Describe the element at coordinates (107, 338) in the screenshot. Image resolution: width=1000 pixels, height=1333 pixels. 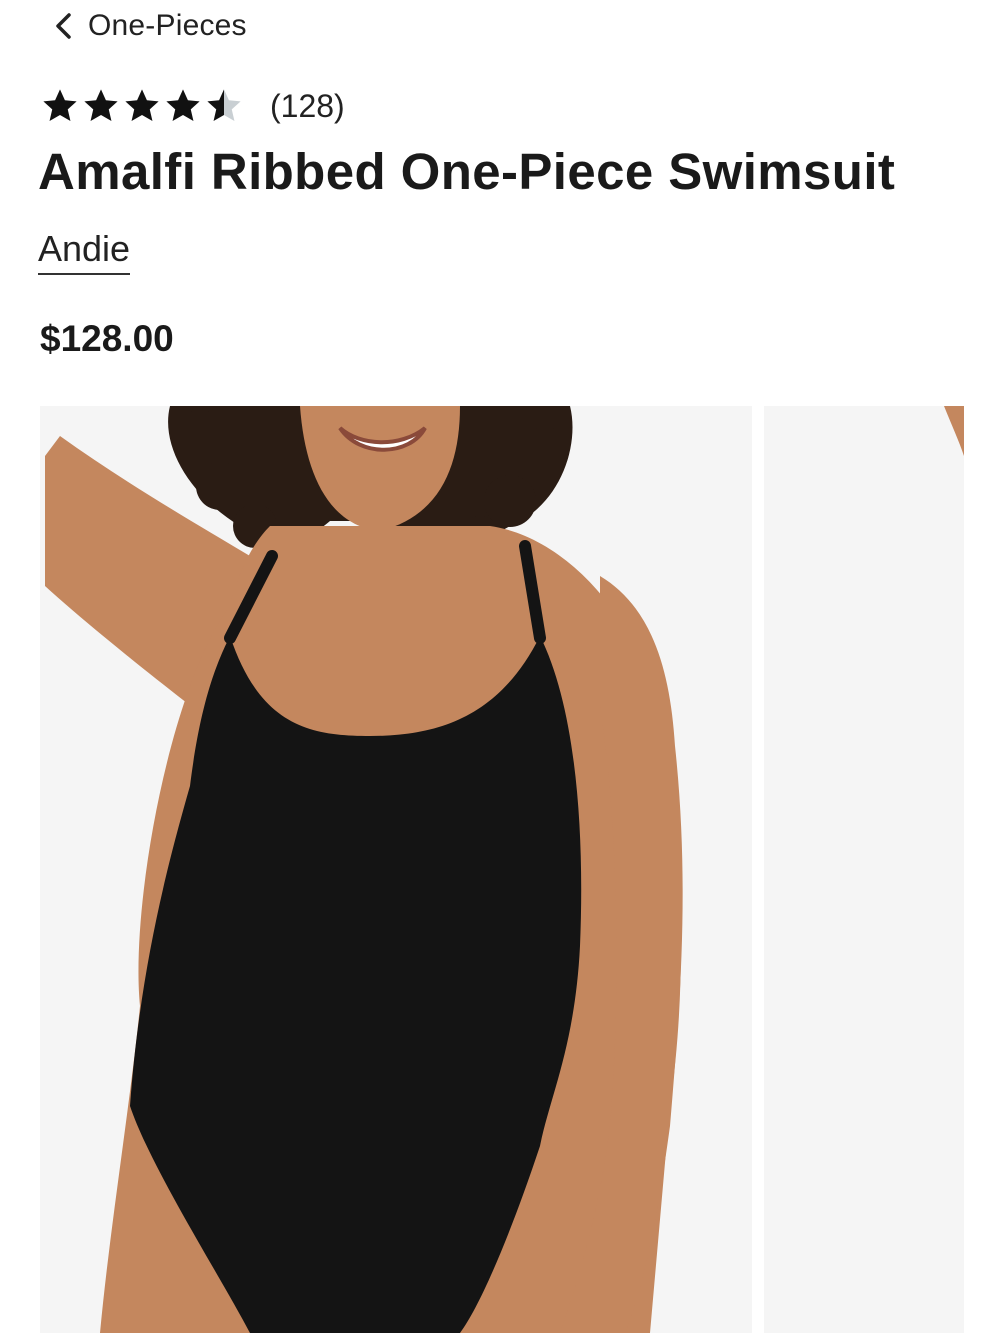
I see `product-price: $128.00` at that location.